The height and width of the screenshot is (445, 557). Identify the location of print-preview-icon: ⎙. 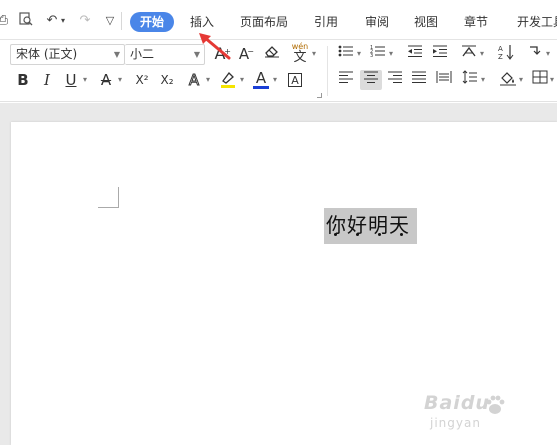
(6, 21).